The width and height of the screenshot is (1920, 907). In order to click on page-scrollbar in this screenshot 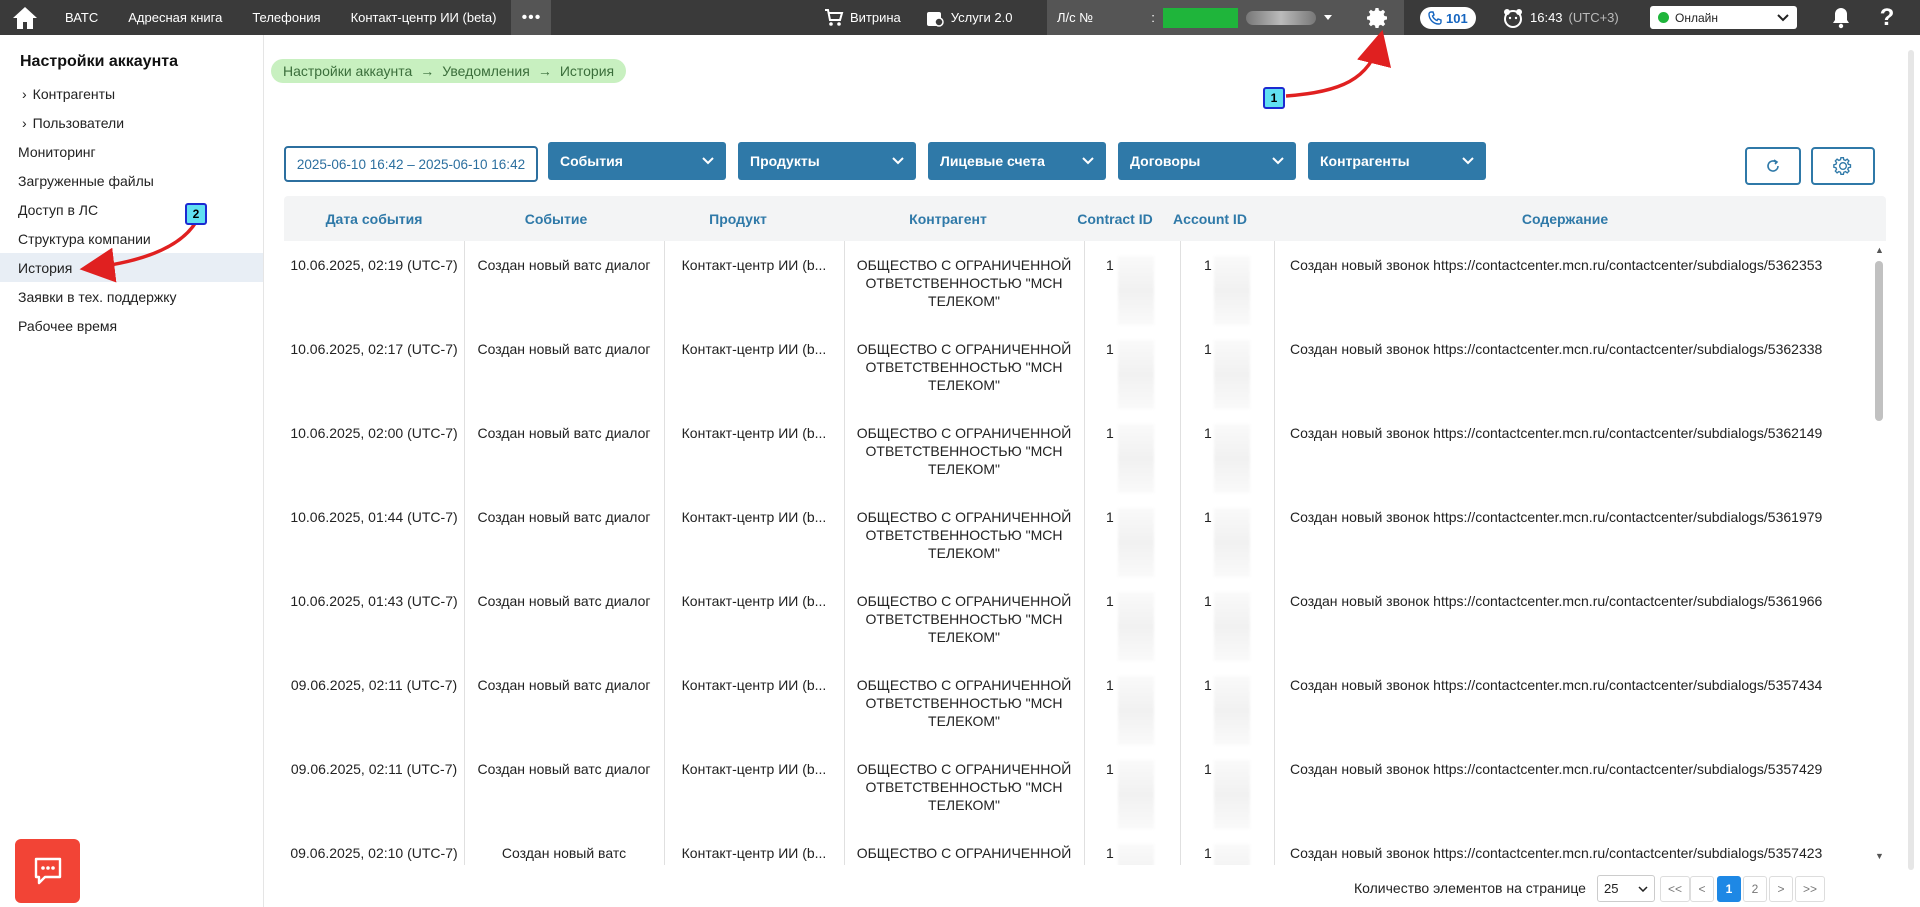, I will do `click(1911, 460)`.